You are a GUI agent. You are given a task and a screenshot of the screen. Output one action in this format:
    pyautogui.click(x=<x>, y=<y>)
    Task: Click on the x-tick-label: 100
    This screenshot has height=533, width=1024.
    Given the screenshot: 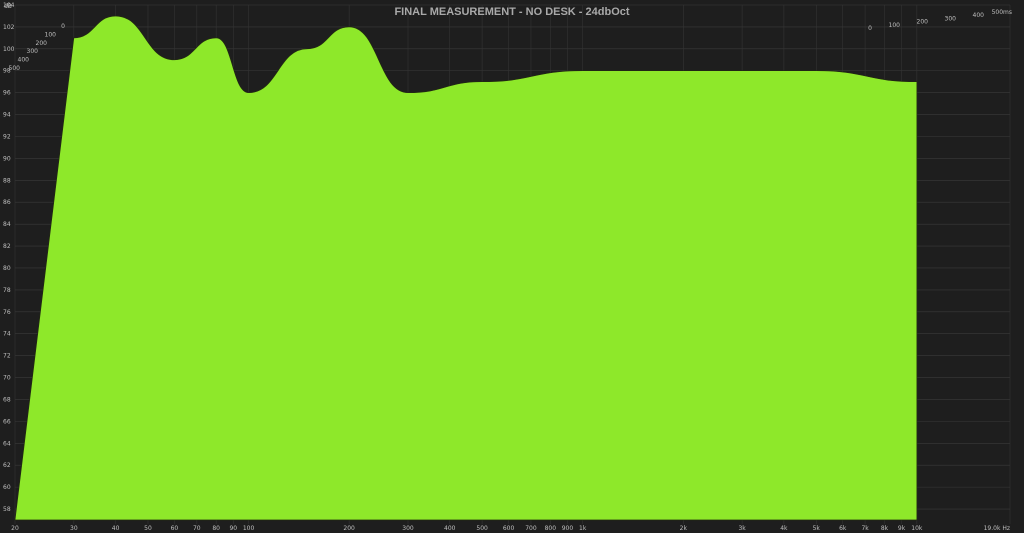 What is the action you would take?
    pyautogui.click(x=249, y=528)
    